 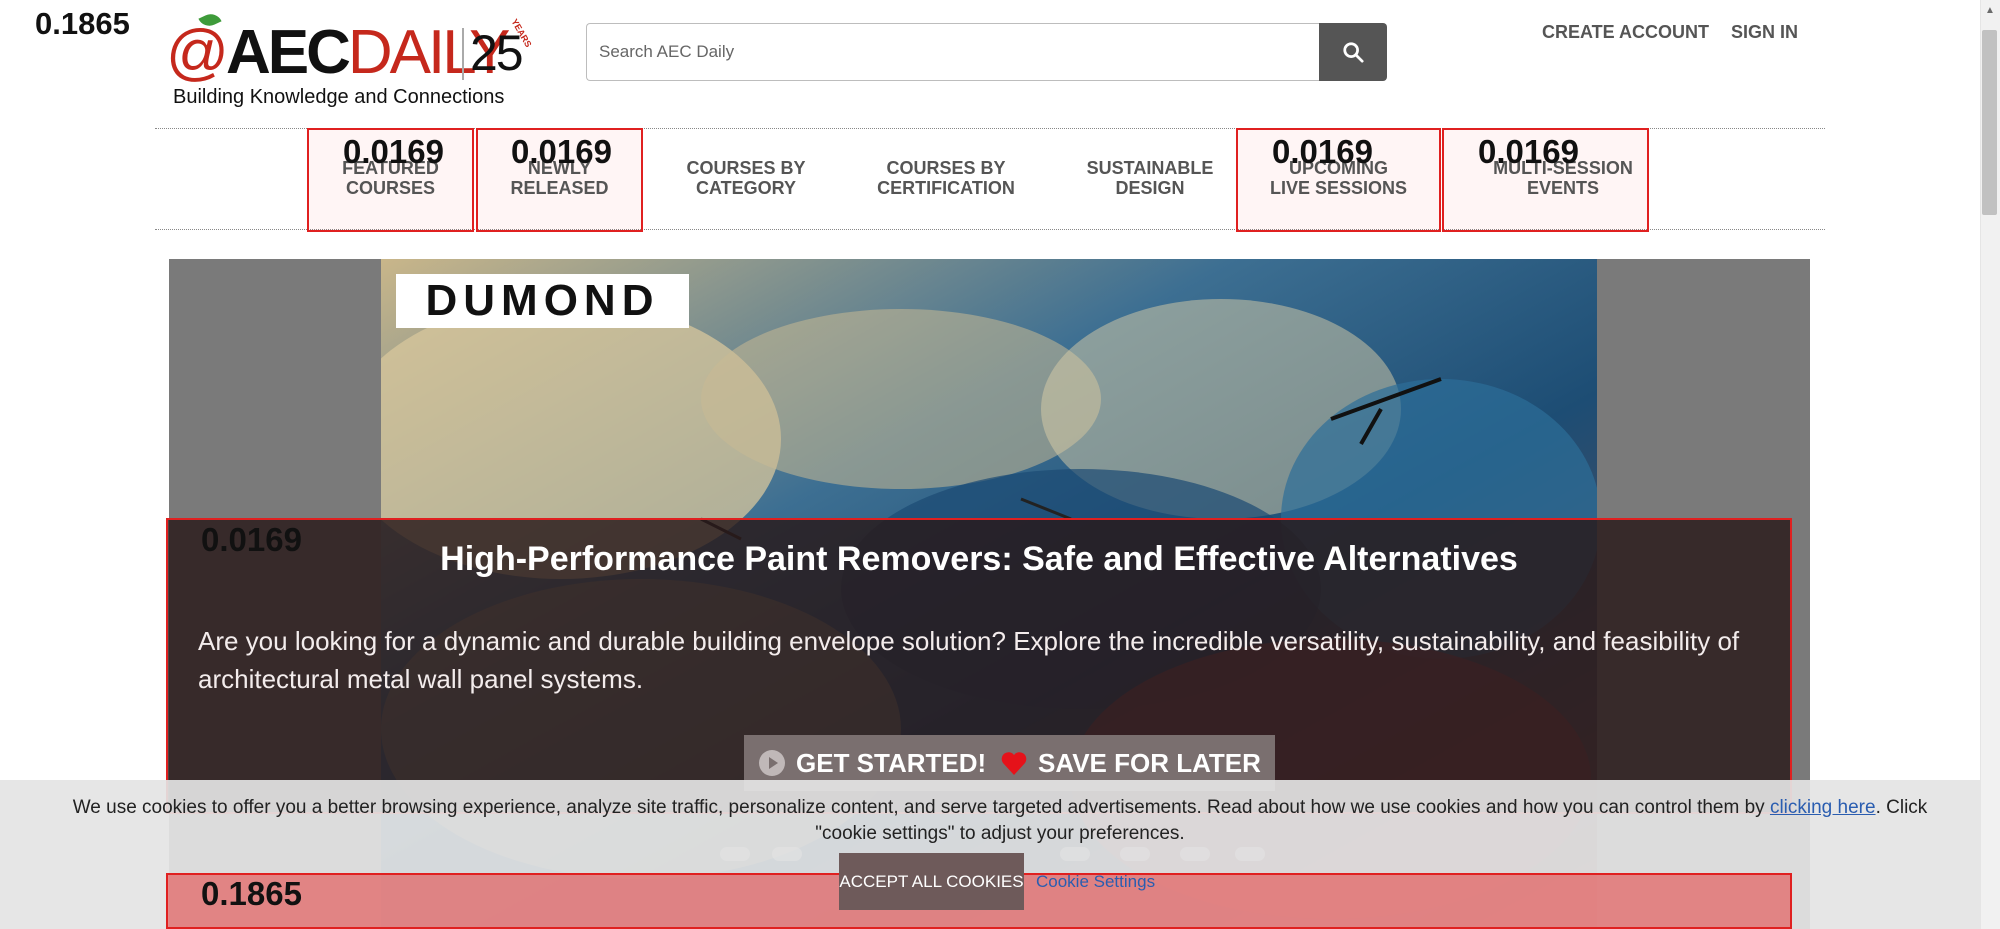 What do you see at coordinates (1625, 32) in the screenshot?
I see `create-account-link: CREATE ACCOUNT` at bounding box center [1625, 32].